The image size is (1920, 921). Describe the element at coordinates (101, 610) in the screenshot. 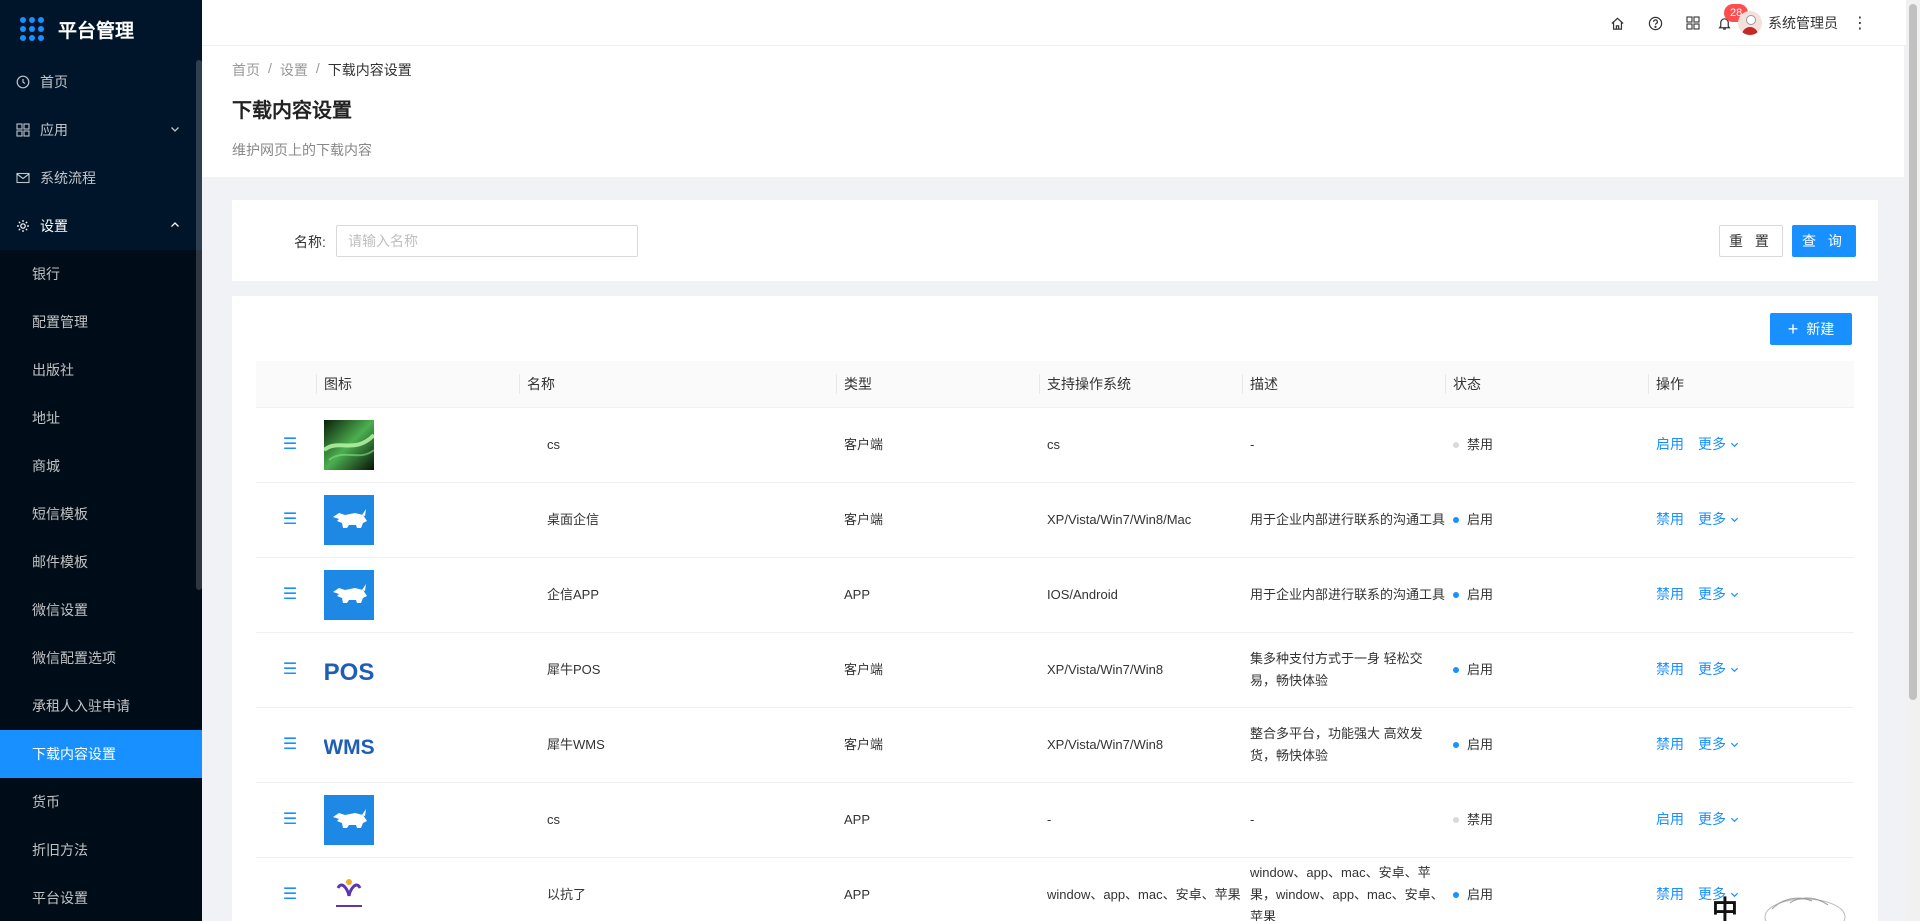

I see `sidebar-item-wechat-settings: 微信设置` at that location.